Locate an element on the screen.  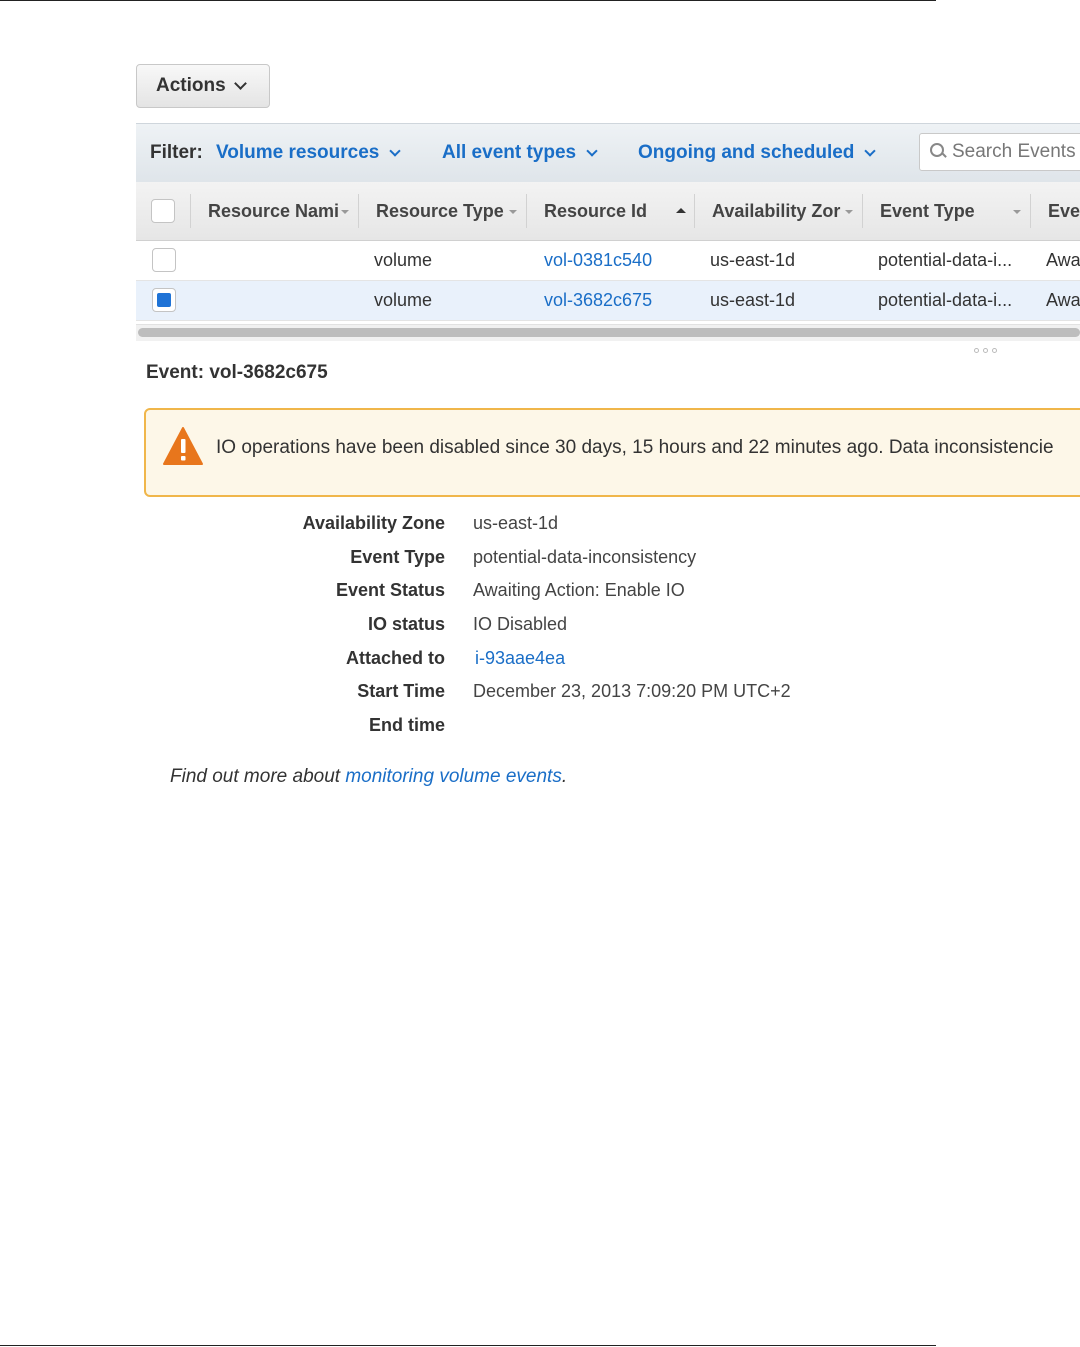
detail-value: IO Disabled is located at coordinates (520, 624).